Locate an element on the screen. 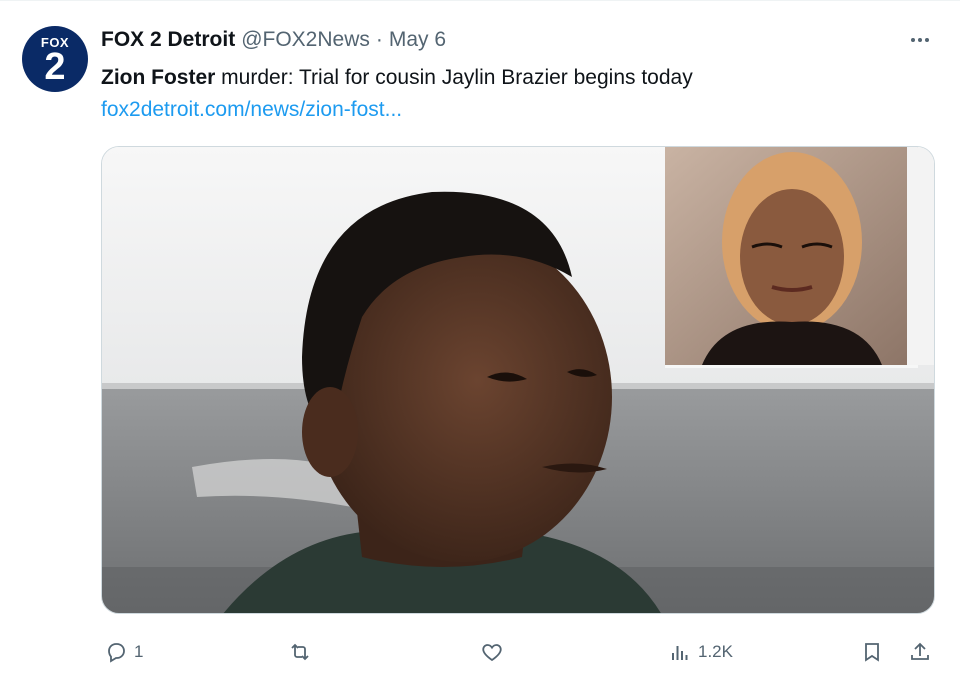 This screenshot has height=684, width=960. more-button is located at coordinates (920, 40).